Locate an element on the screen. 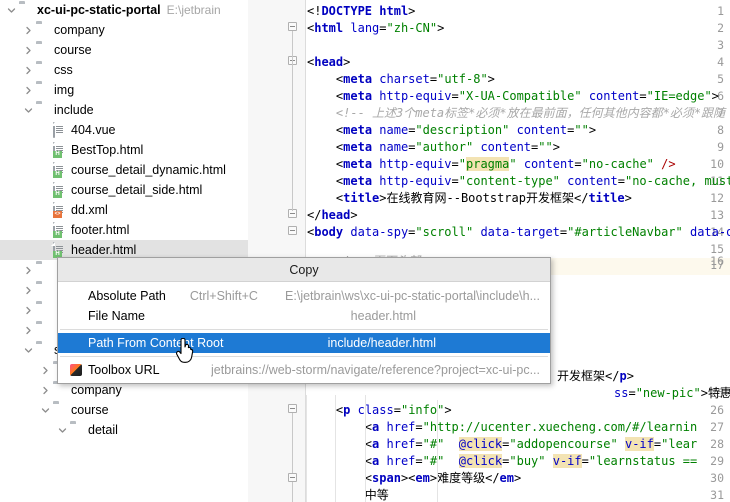 Image resolution: width=730 pixels, height=502 pixels. tree-item-detail: detail is located at coordinates (124, 430).